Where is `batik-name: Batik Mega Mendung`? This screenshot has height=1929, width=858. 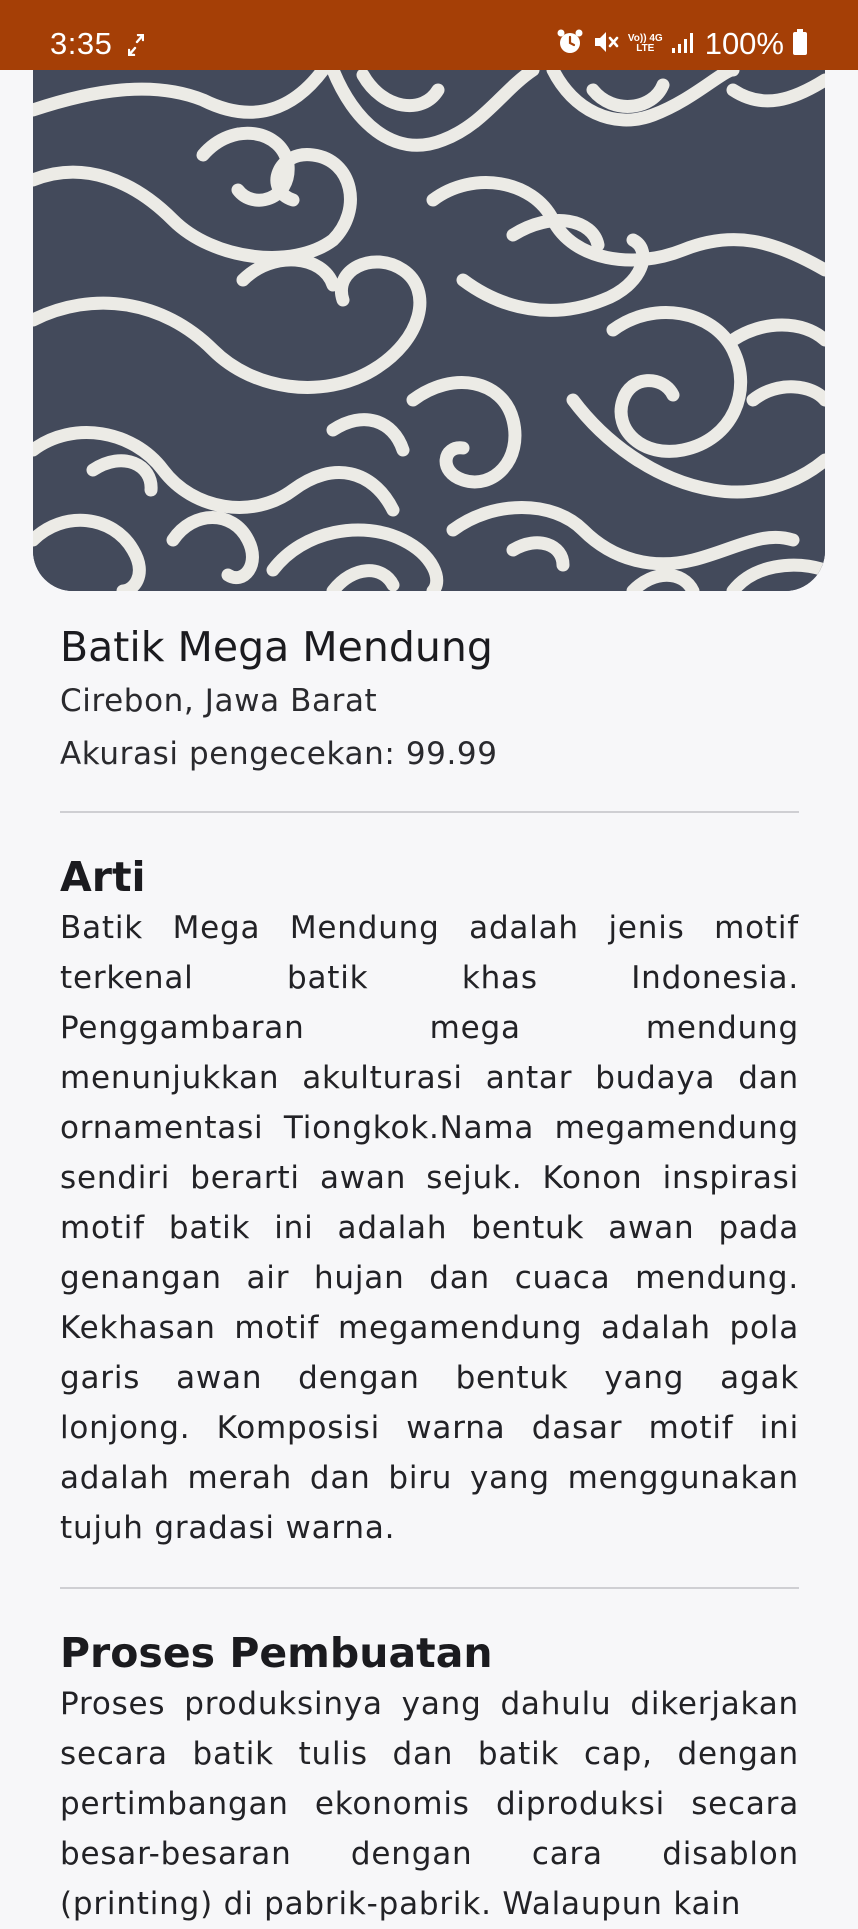 batik-name: Batik Mega Mendung is located at coordinates (276, 647).